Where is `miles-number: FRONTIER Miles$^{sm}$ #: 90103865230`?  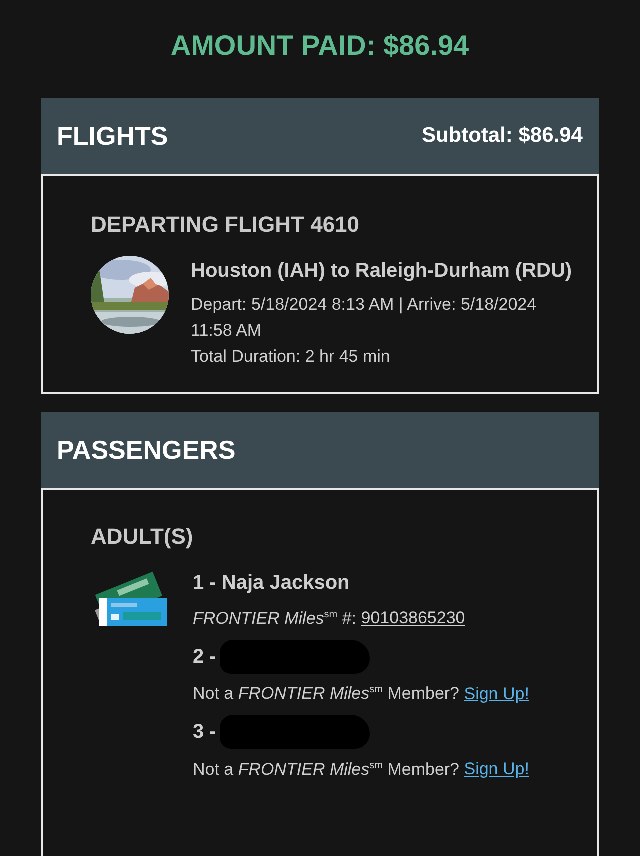
miles-number: FRONTIER Miles$^{sm}$ #: 90103865230 is located at coordinates (329, 619).